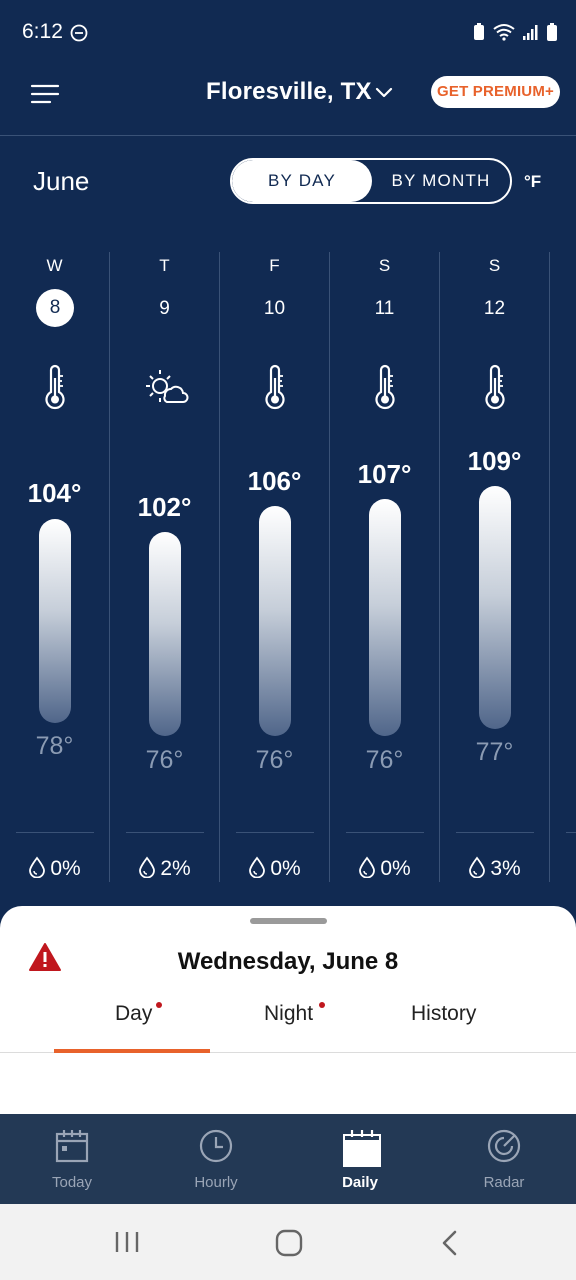  What do you see at coordinates (504, 32) in the screenshot?
I see `wifi-icon` at bounding box center [504, 32].